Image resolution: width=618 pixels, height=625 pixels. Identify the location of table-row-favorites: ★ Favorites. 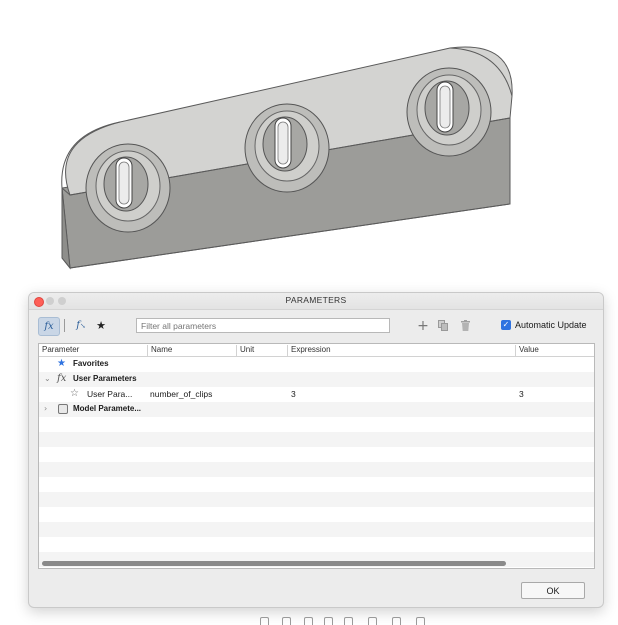
(316, 364).